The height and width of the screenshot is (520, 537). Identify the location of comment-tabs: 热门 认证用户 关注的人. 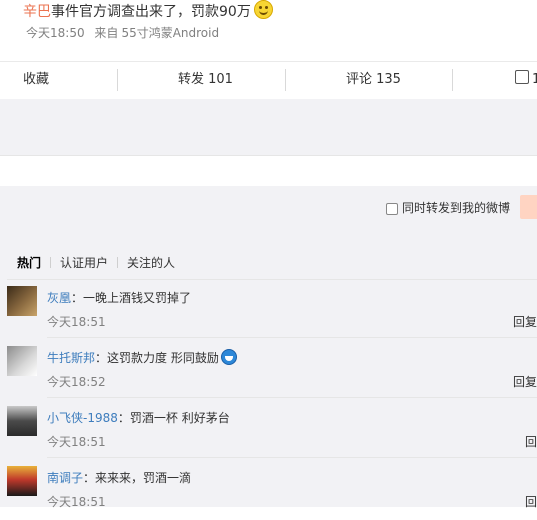
(96, 262).